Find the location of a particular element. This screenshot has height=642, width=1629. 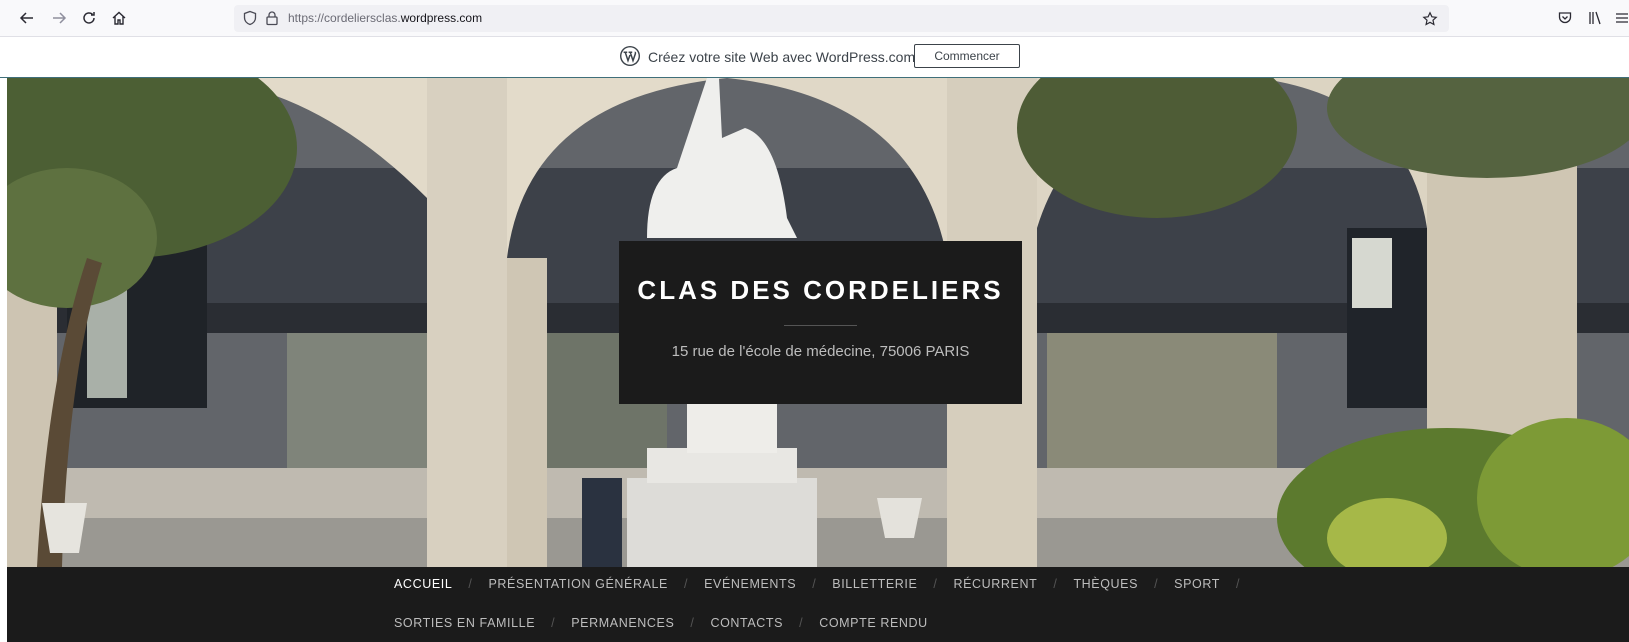

library-icon is located at coordinates (1595, 18).